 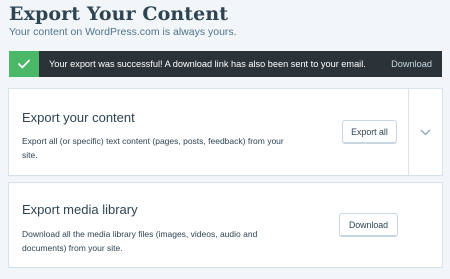 I want to click on expand-options-toggle, so click(x=425, y=132).